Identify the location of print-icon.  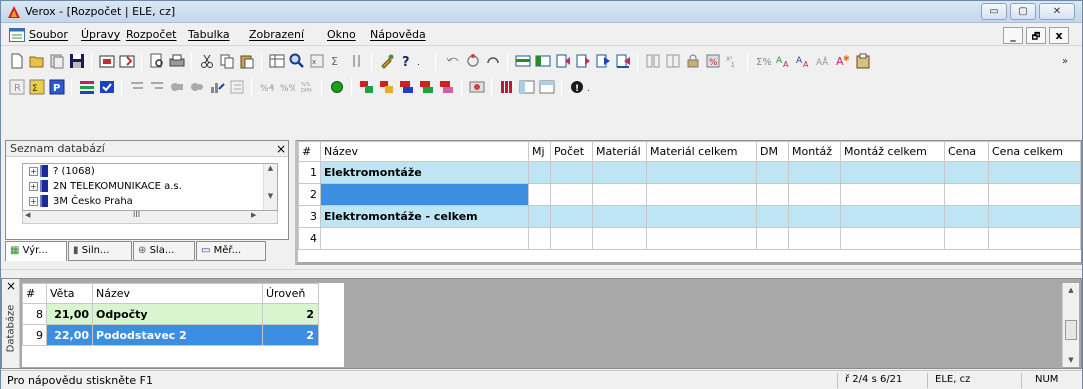
(177, 61).